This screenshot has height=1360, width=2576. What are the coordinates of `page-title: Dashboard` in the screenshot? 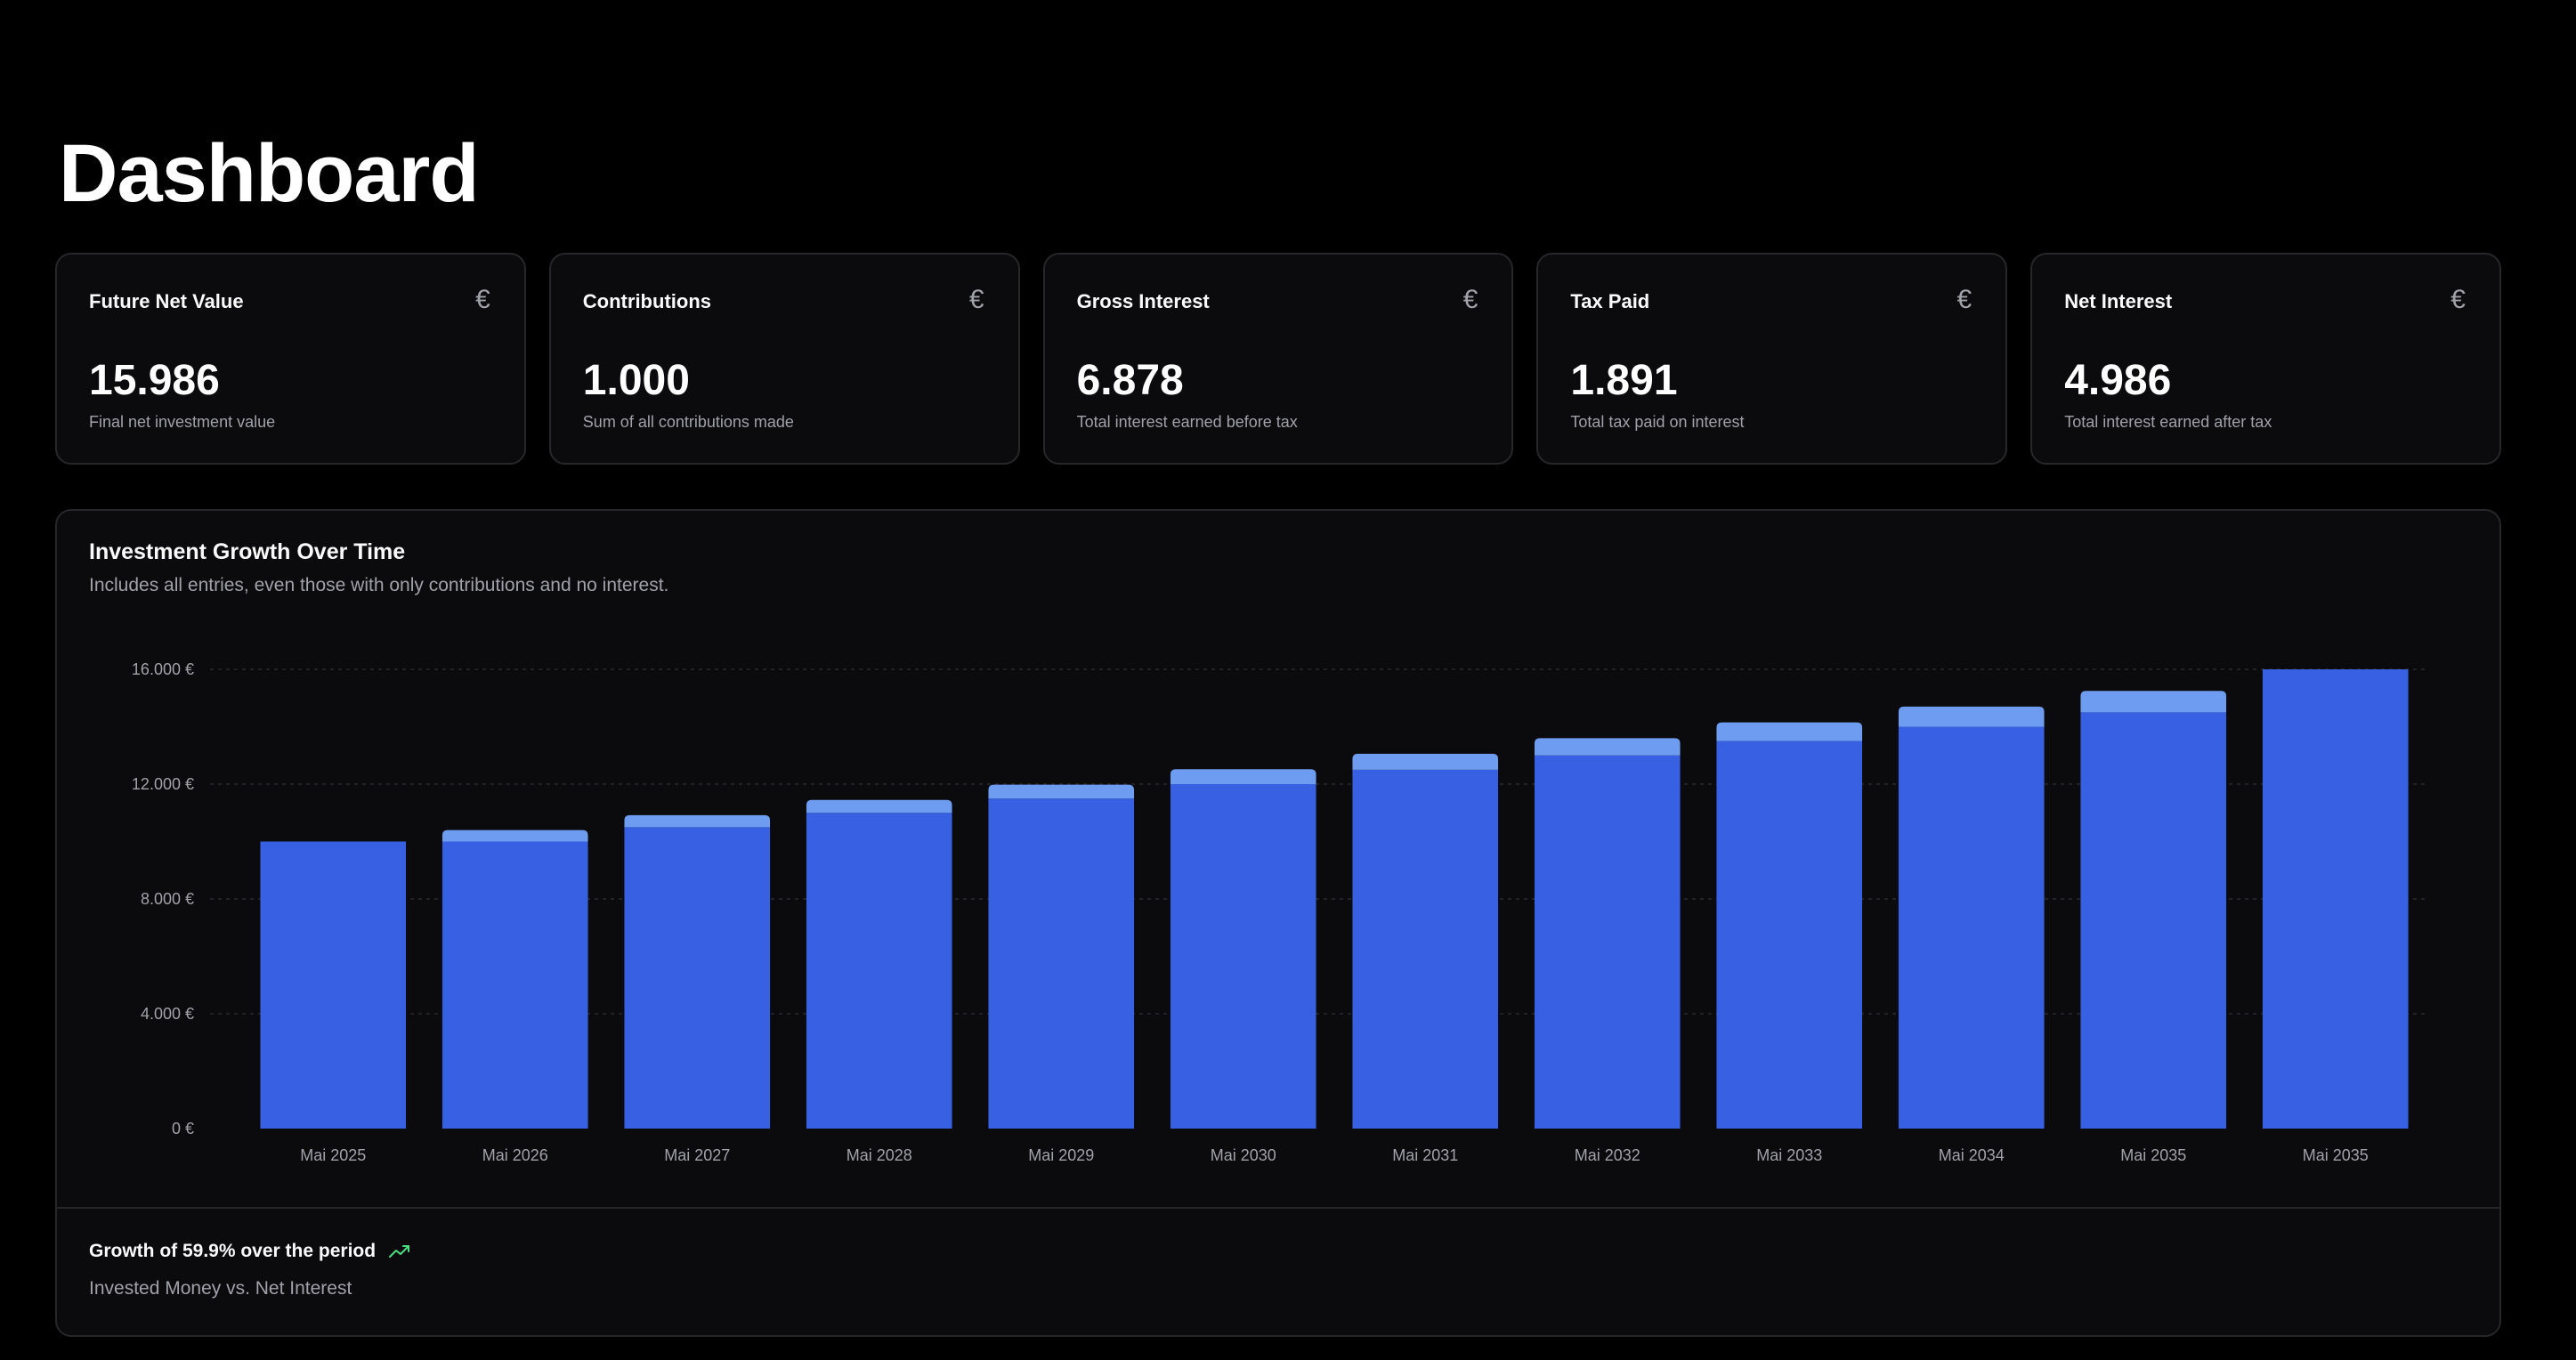 It's located at (269, 173).